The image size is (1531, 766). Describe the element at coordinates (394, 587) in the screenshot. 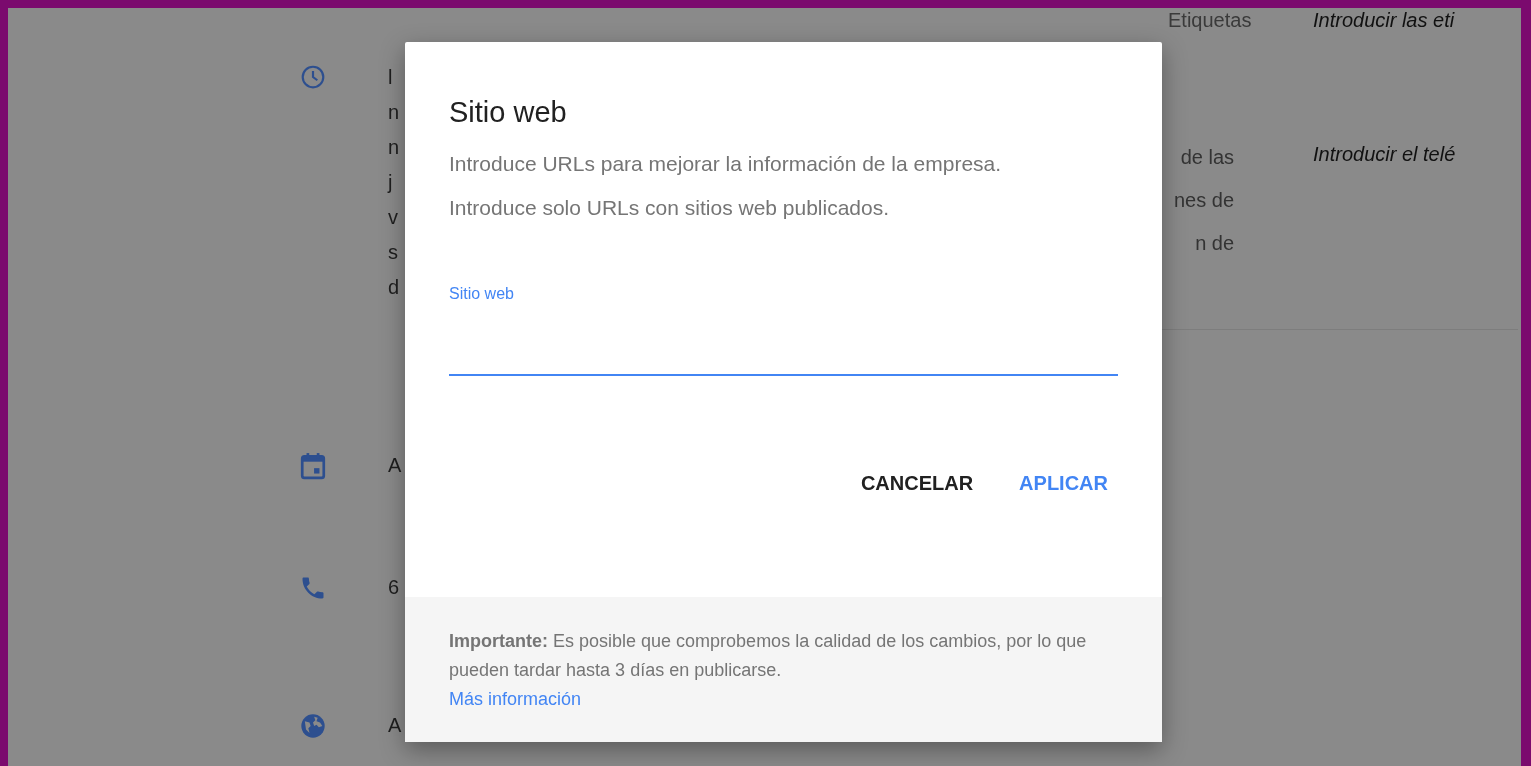

I see `background-text: 6` at that location.